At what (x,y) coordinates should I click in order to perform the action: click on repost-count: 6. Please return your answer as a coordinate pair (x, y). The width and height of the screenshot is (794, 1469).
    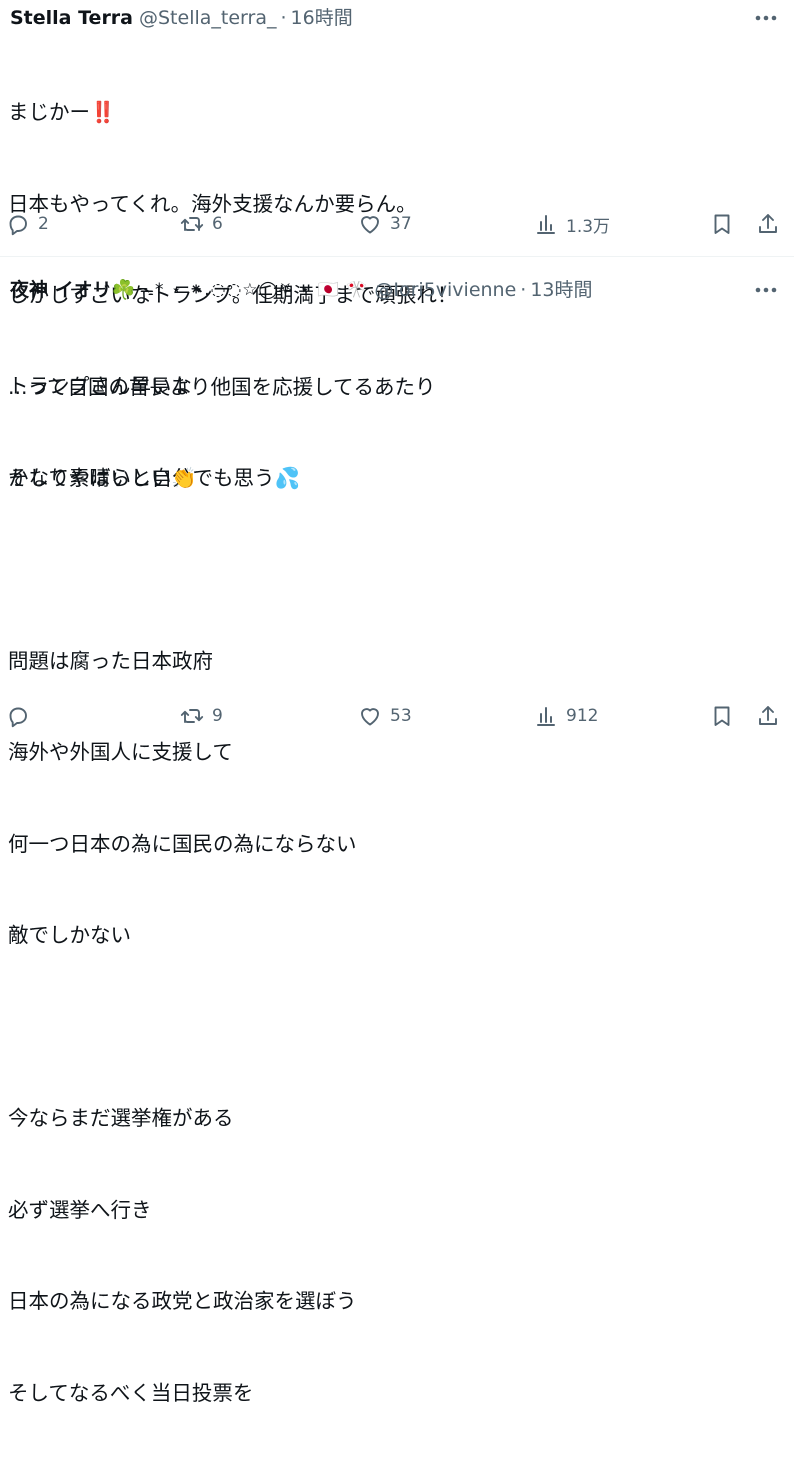
    Looking at the image, I should click on (217, 224).